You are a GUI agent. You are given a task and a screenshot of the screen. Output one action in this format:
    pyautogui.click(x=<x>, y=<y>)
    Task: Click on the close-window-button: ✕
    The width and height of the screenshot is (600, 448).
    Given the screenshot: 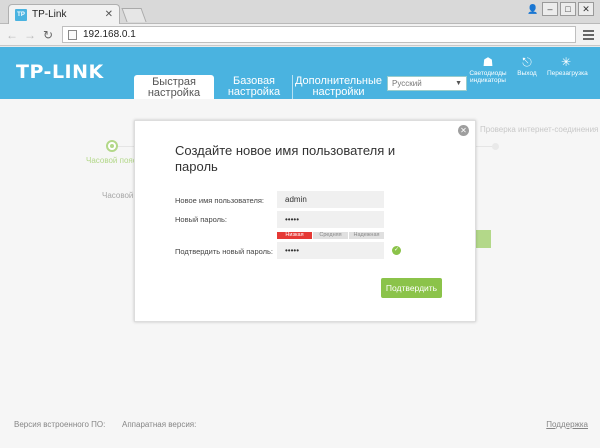 What is the action you would take?
    pyautogui.click(x=586, y=9)
    